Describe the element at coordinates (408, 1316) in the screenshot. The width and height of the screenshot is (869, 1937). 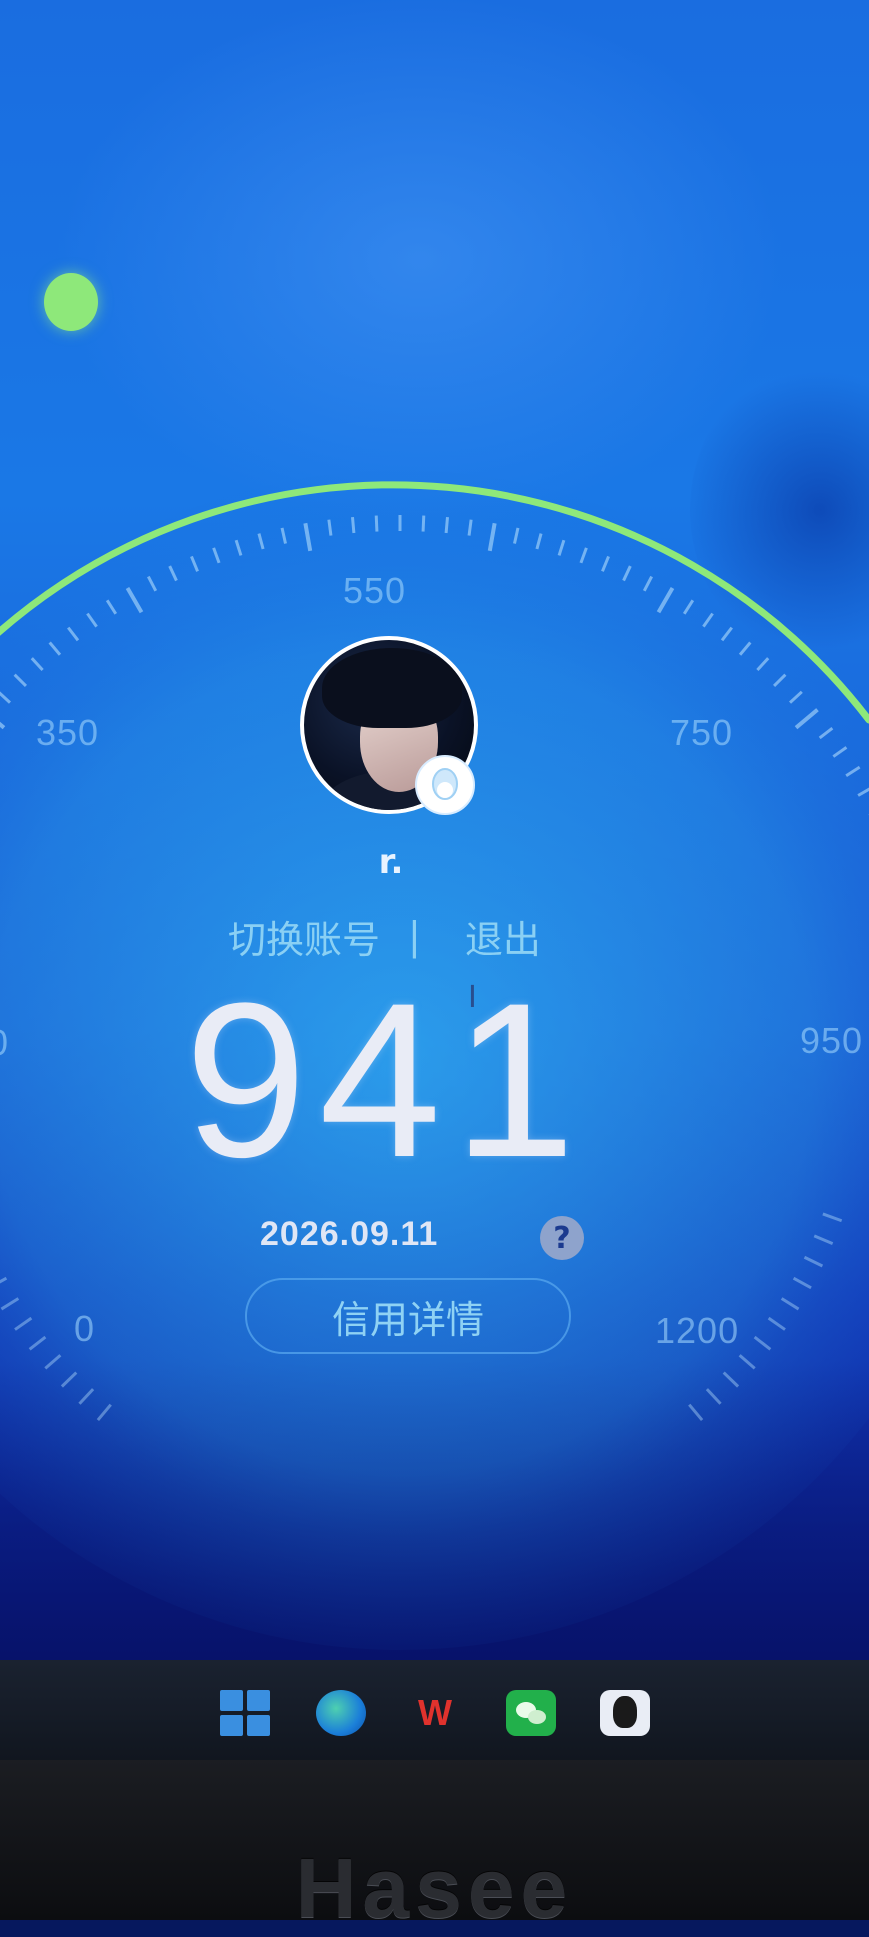
I see `credit-details-button: 信用详情` at that location.